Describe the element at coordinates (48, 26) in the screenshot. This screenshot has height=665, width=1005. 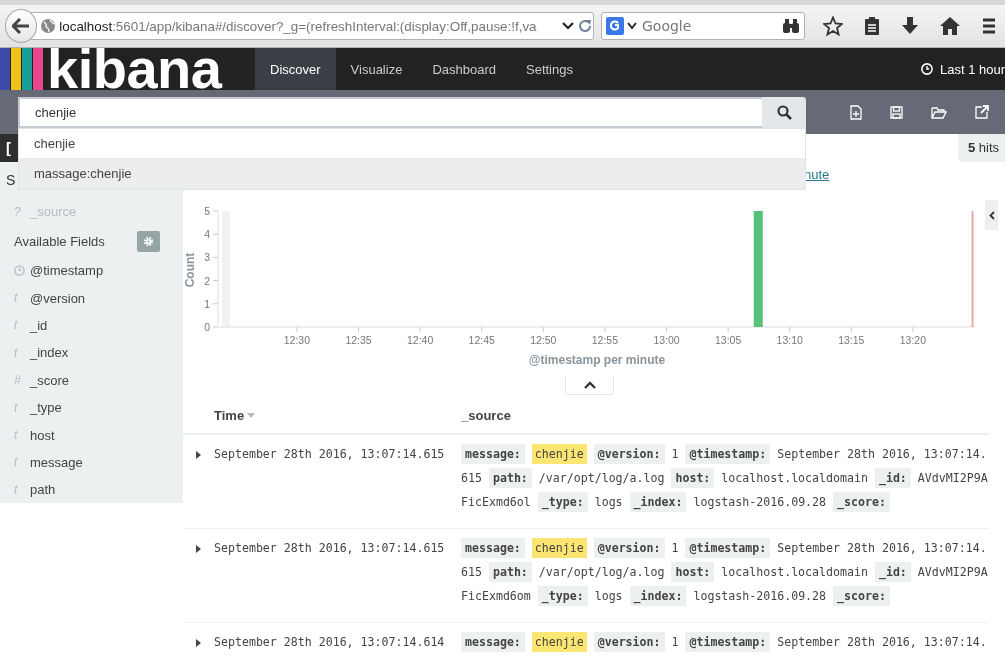
I see `globe-icon` at that location.